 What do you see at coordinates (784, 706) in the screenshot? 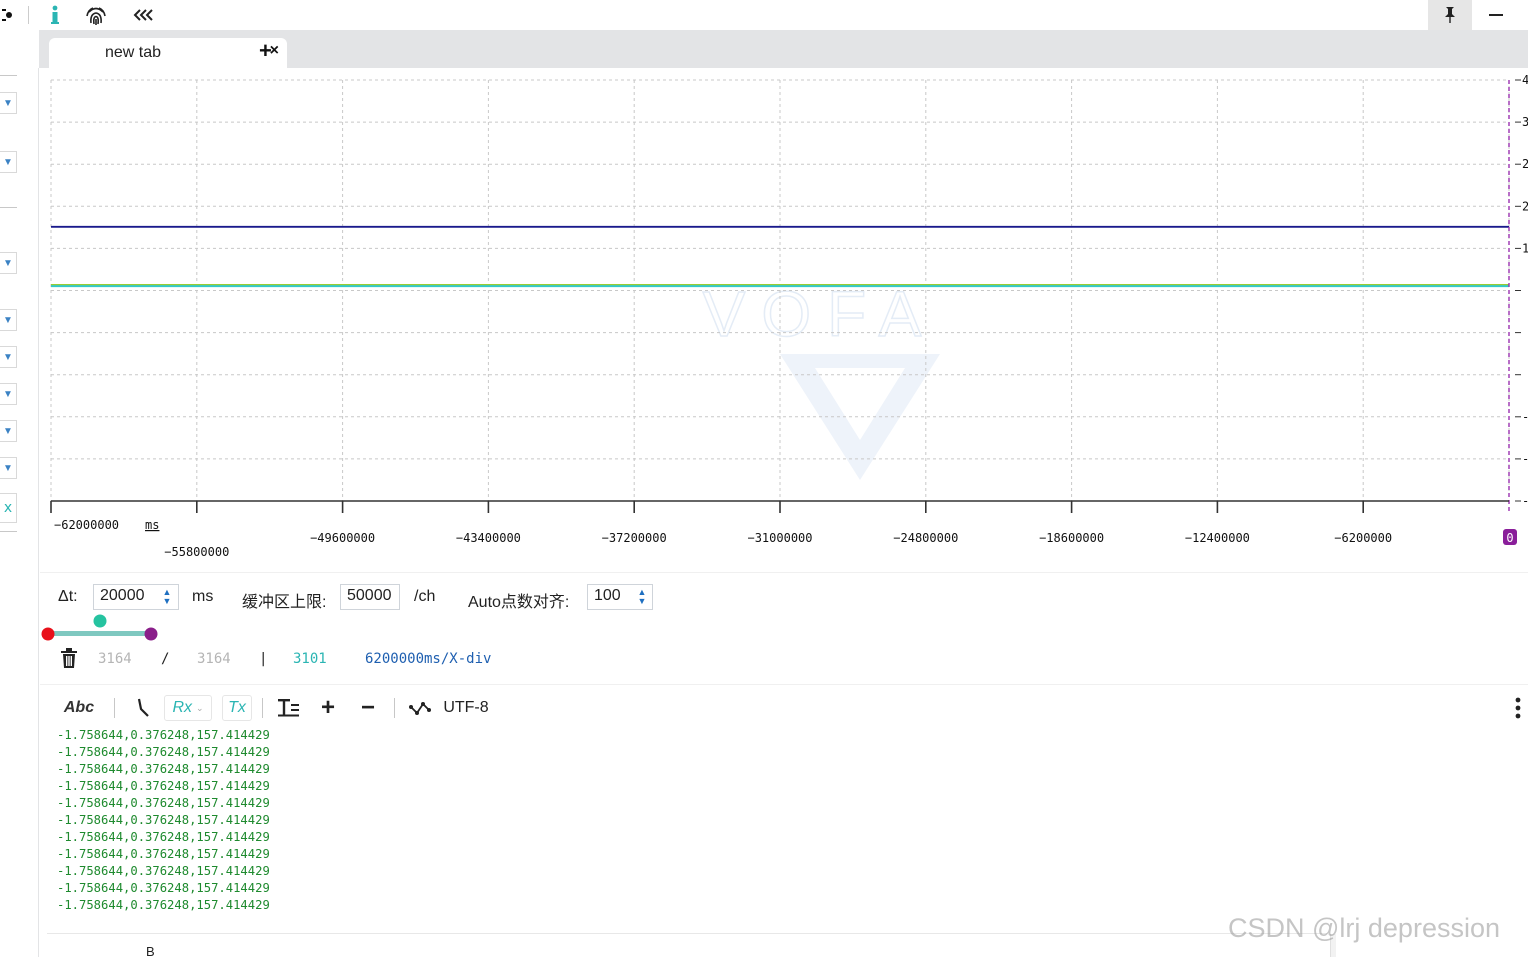
I see `receive-toolbar: Abc Rx ⌄ Tx + − UTF-8` at bounding box center [784, 706].